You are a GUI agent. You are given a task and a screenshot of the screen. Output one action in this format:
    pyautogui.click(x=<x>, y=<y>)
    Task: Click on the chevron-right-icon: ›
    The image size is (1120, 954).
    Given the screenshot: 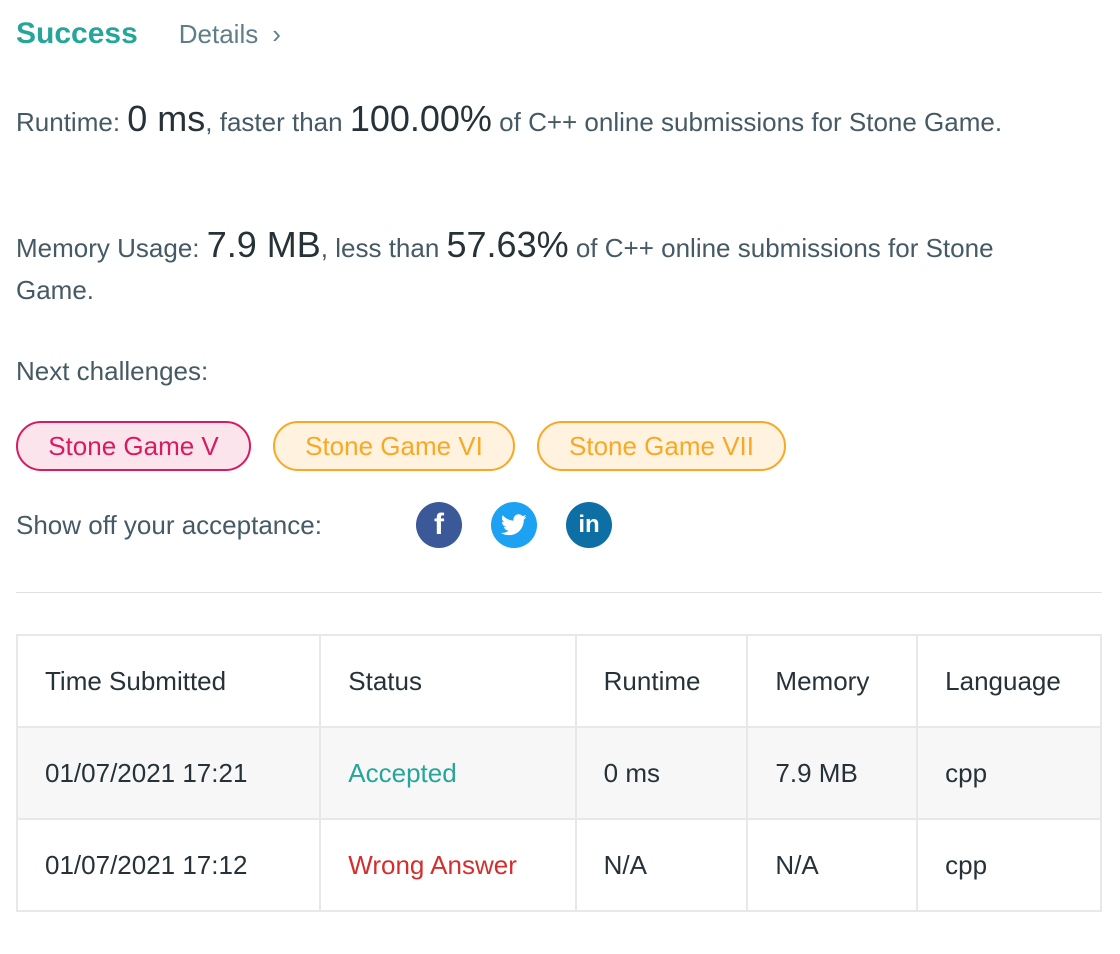 What is the action you would take?
    pyautogui.click(x=276, y=33)
    